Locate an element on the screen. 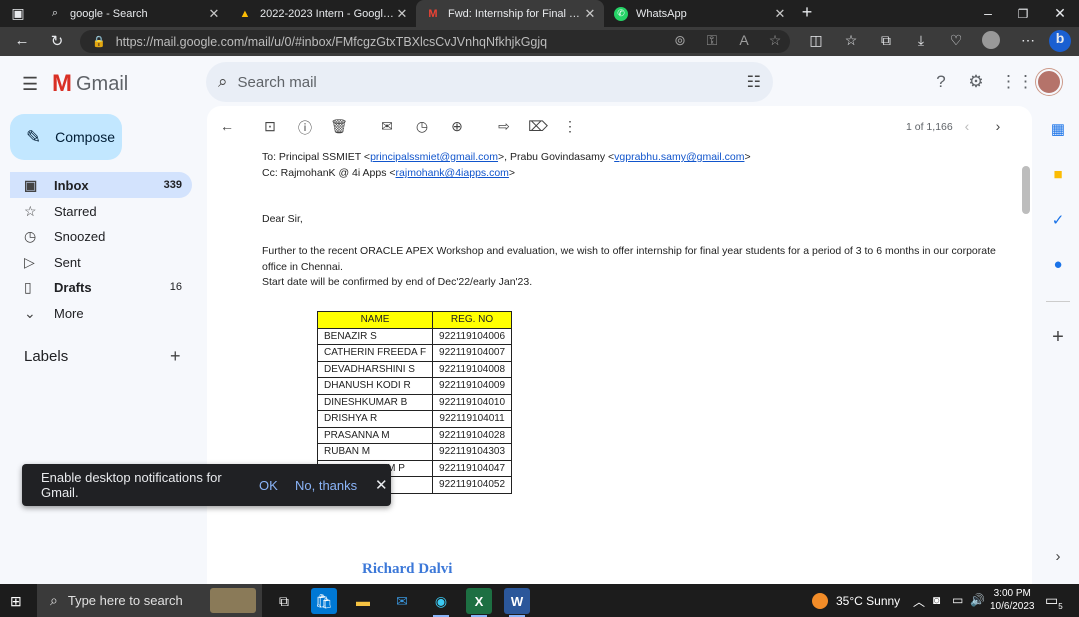 The width and height of the screenshot is (1079, 617). more-options-icon: ⋯ is located at coordinates (1028, 40).